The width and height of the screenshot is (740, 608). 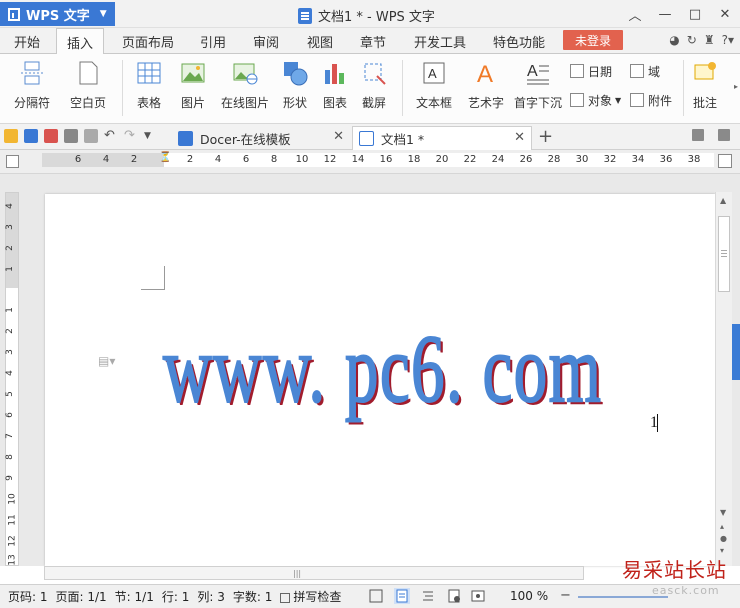 I want to click on online-picture-icon, so click(x=245, y=74).